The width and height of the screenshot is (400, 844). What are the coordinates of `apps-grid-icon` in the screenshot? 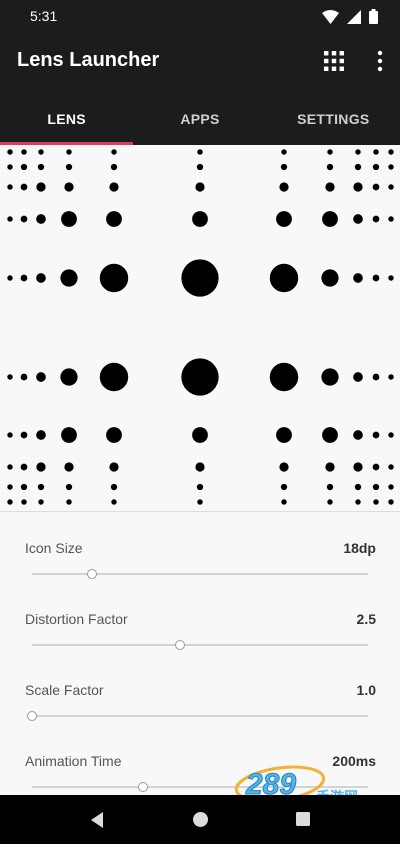 It's located at (334, 61).